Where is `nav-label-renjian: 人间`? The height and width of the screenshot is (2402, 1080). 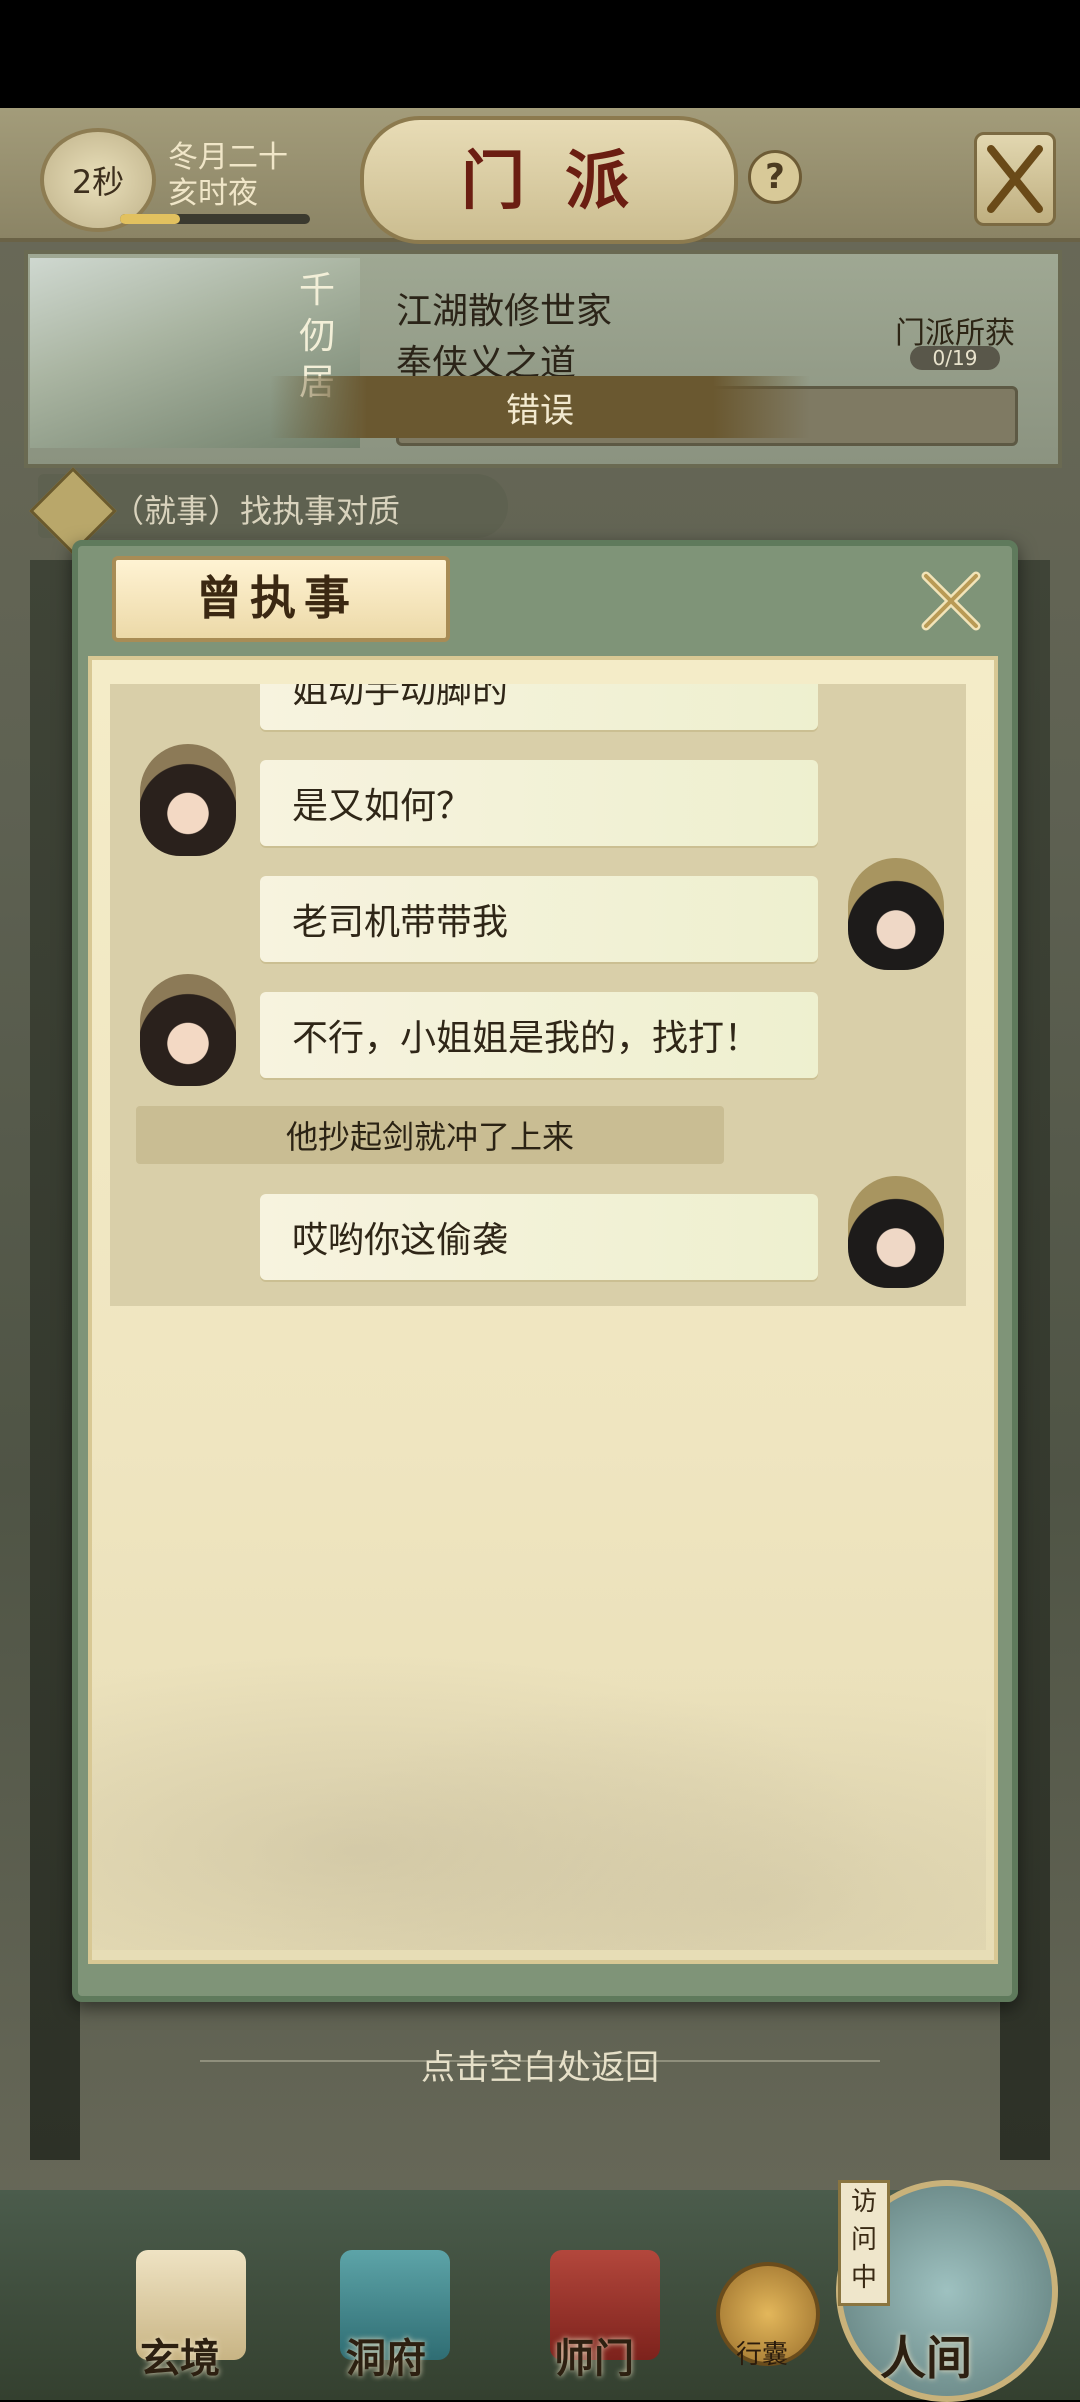 nav-label-renjian: 人间 is located at coordinates (926, 2355).